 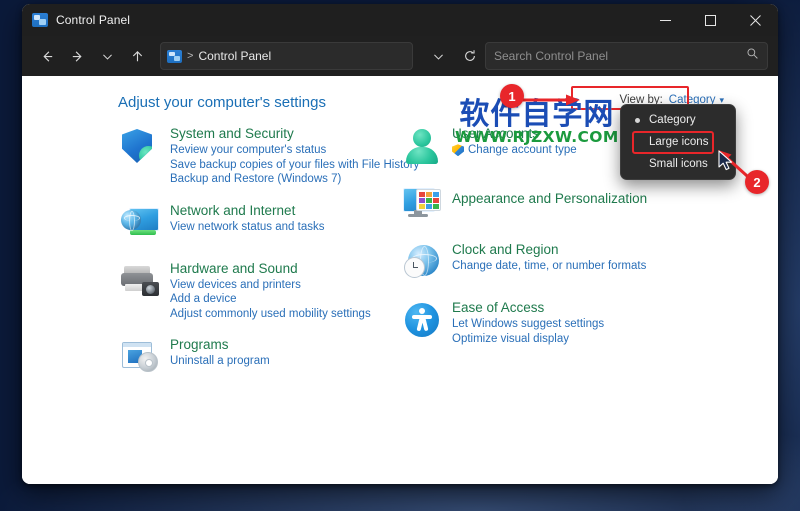 What do you see at coordinates (470, 56) in the screenshot?
I see `refresh-button` at bounding box center [470, 56].